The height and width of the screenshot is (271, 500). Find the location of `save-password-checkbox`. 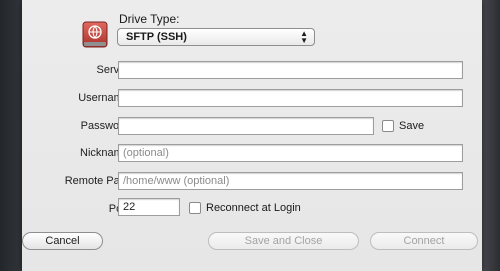

save-password-checkbox is located at coordinates (388, 126).